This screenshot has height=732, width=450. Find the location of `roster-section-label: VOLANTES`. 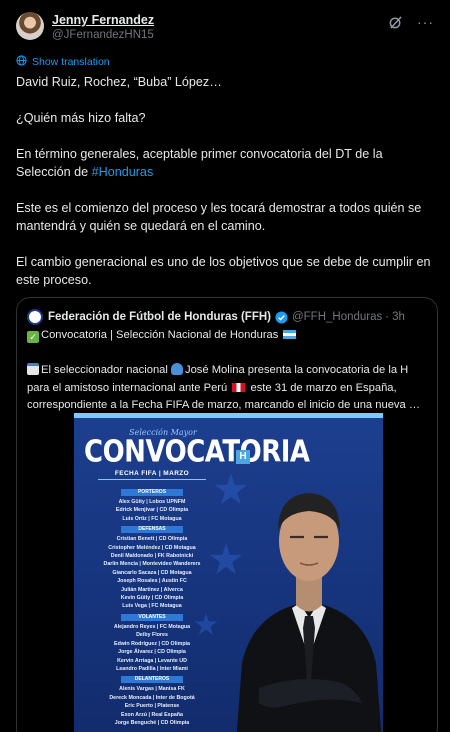

roster-section-label: VOLANTES is located at coordinates (152, 617).